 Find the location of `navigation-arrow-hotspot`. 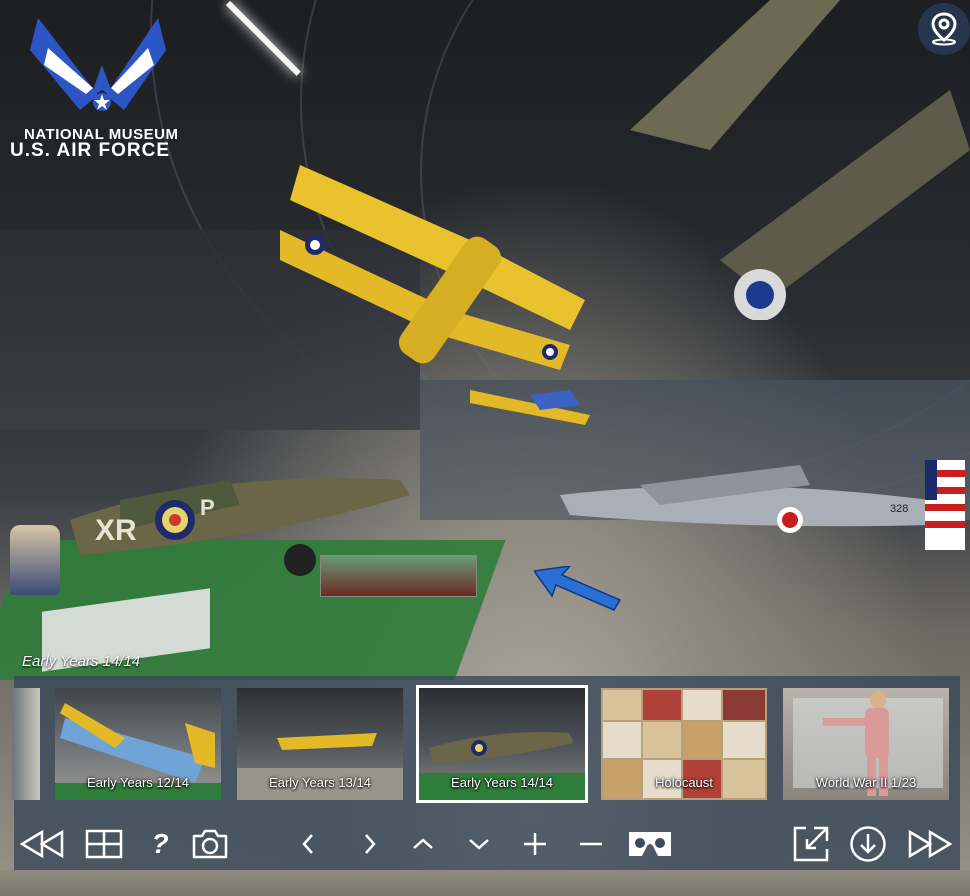

navigation-arrow-hotspot is located at coordinates (577, 590).